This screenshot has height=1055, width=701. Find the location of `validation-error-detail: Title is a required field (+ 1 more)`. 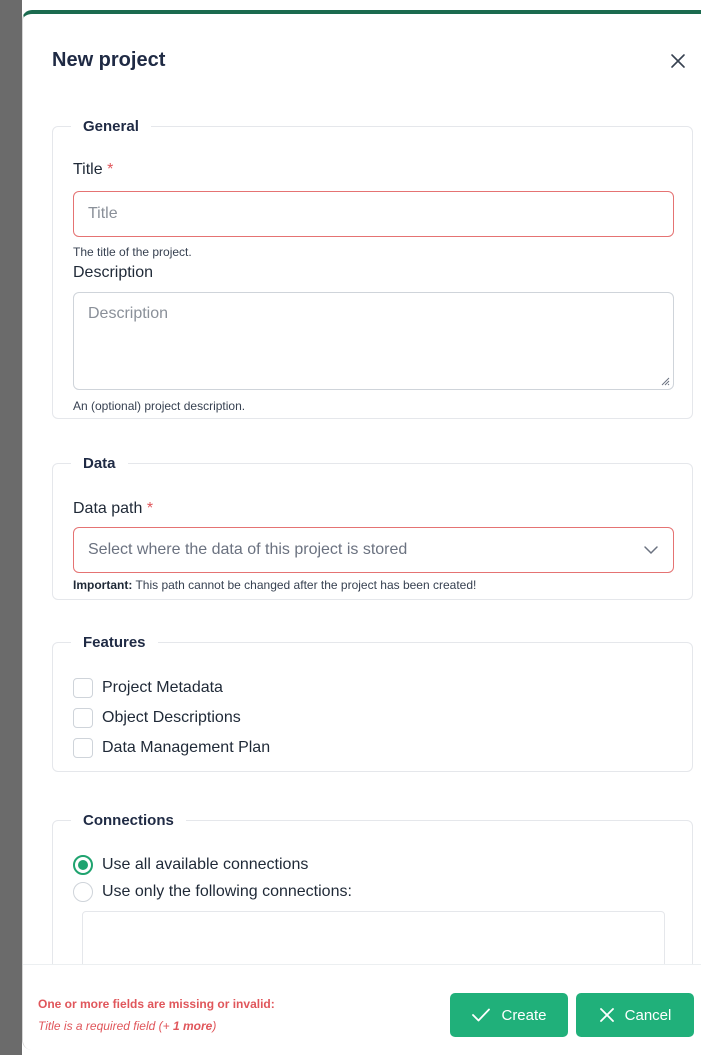

validation-error-detail: Title is a required field (+ 1 more) is located at coordinates (127, 1026).